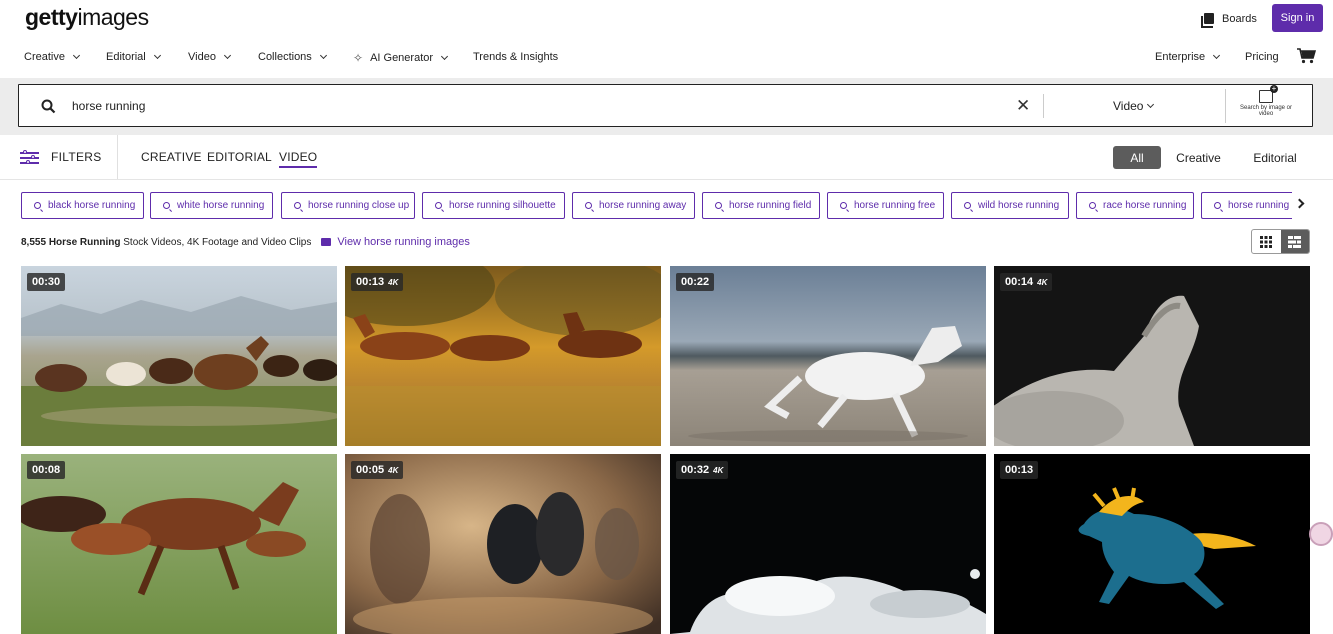 This screenshot has height=634, width=1333. Describe the element at coordinates (503, 356) in the screenshot. I see `video-thumbnail: 00:13 4K` at that location.